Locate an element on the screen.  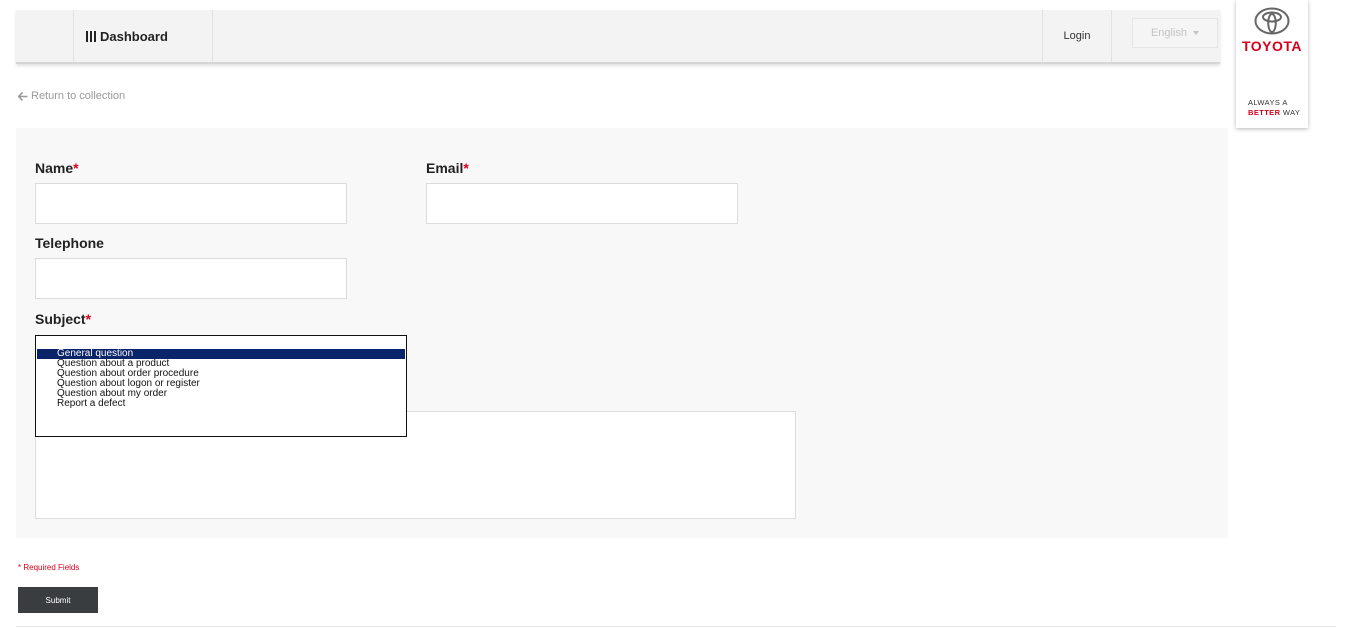
brand-tagline-line2: BETTER WAY is located at coordinates (1274, 112).